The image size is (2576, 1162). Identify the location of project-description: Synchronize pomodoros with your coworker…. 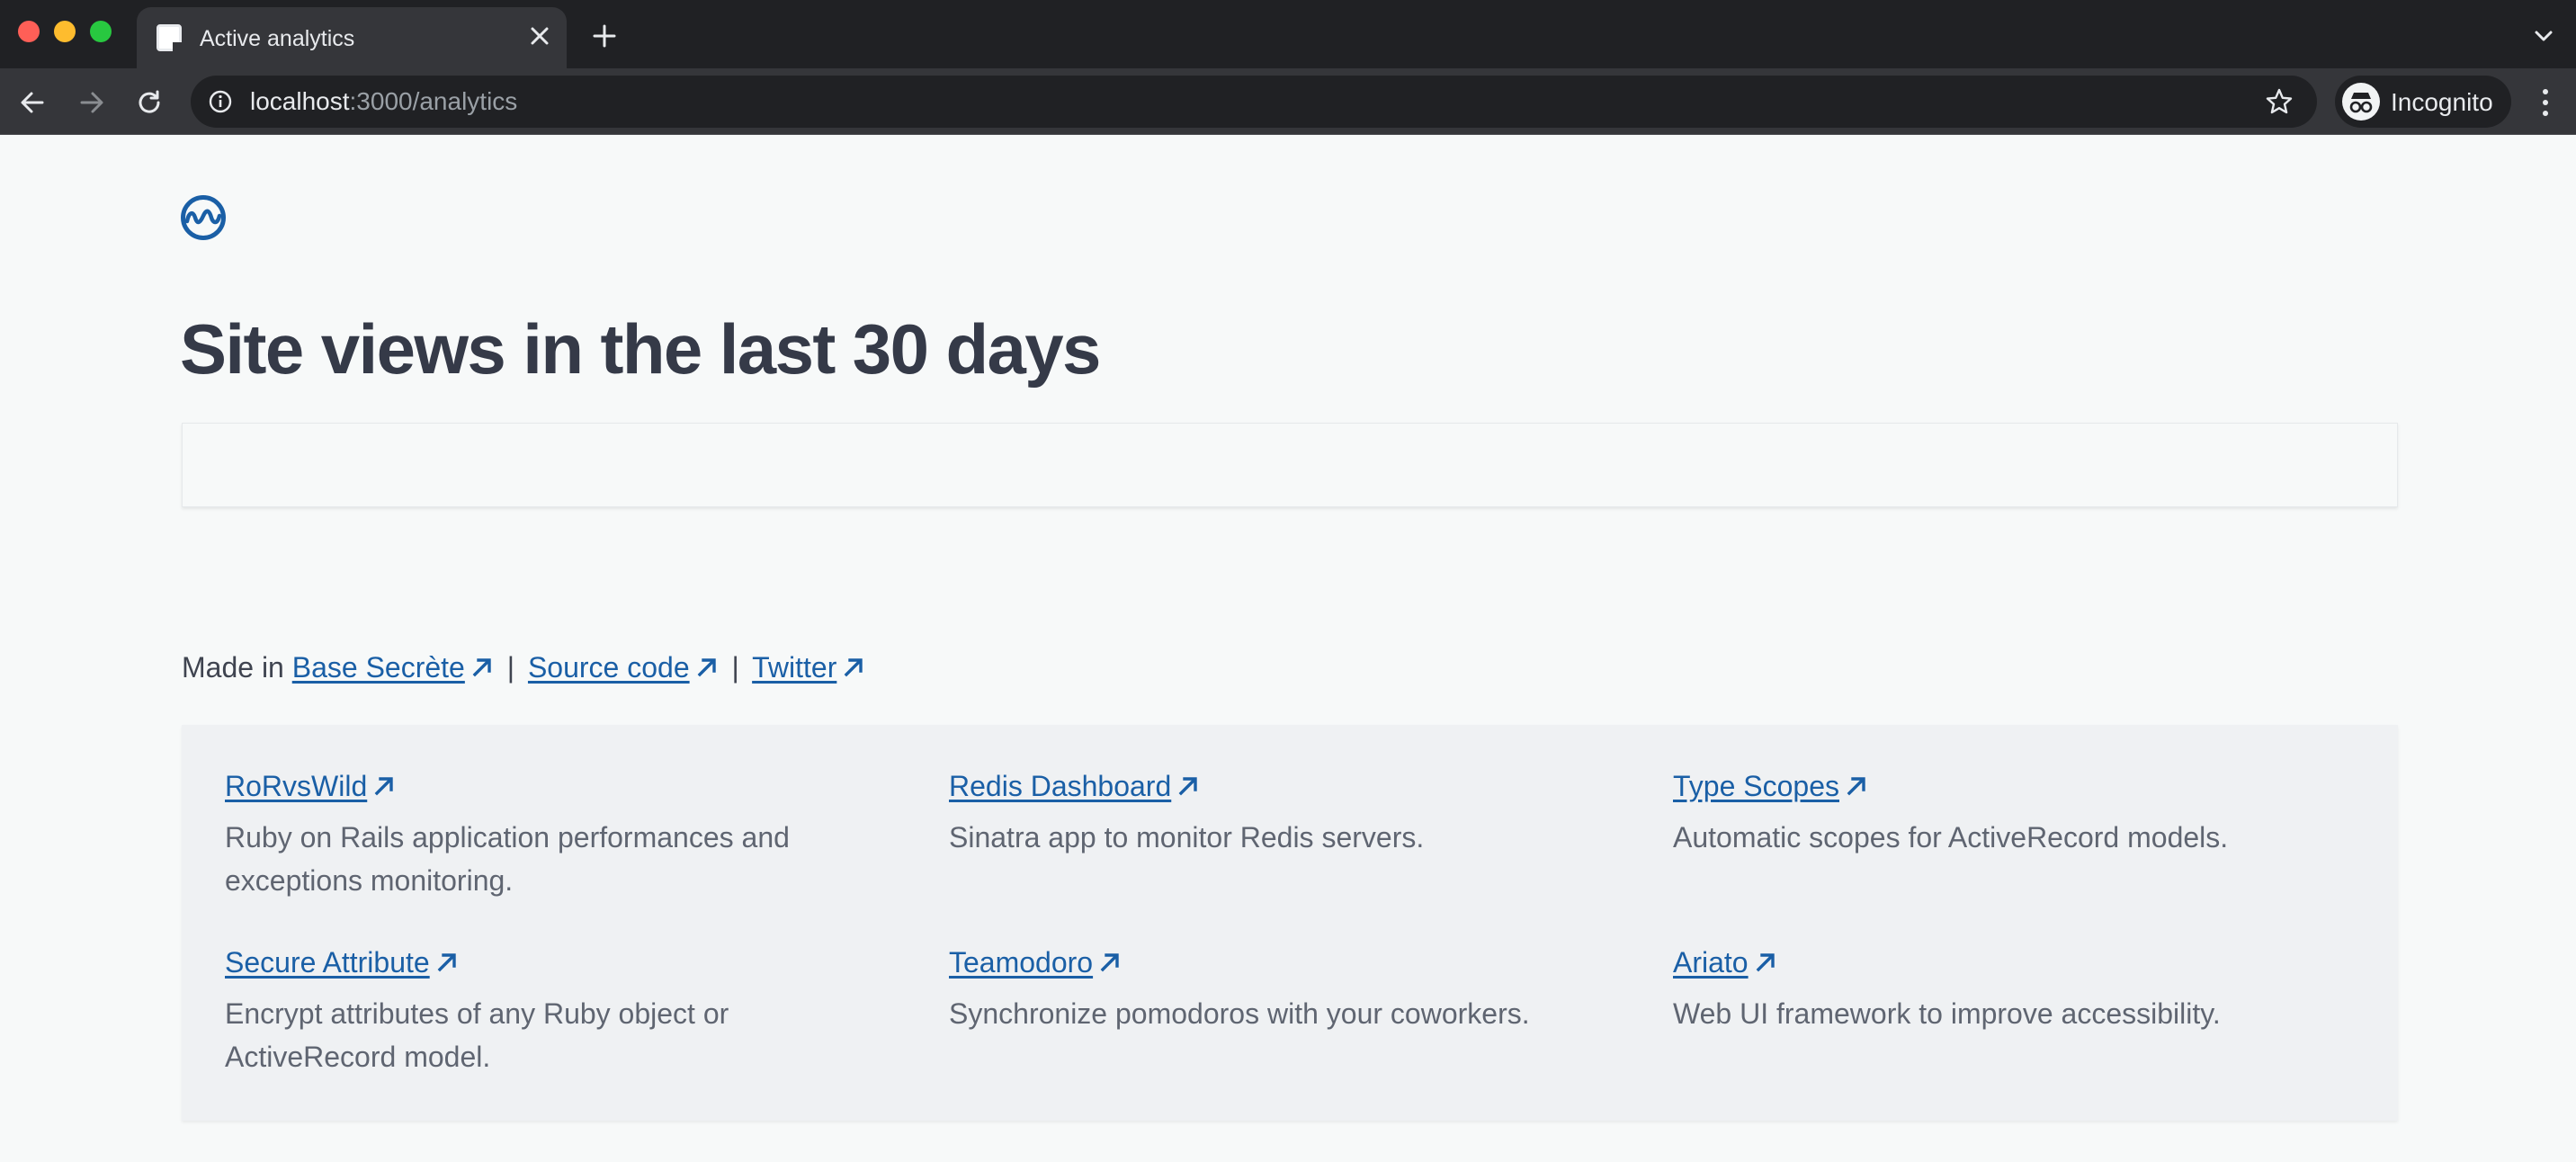
(1239, 1013).